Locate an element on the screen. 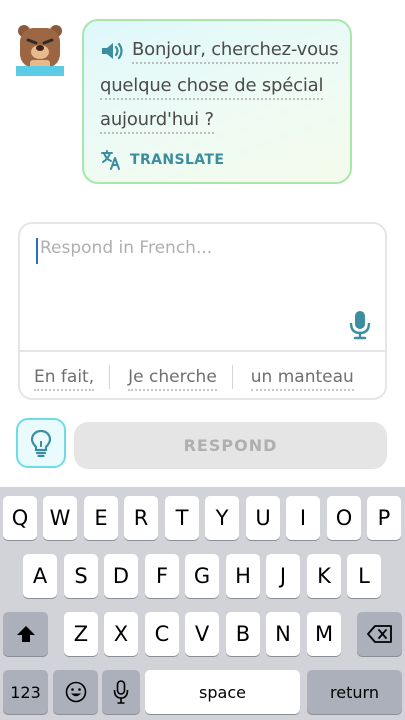 The width and height of the screenshot is (405, 720). backspace-key is located at coordinates (379, 634).